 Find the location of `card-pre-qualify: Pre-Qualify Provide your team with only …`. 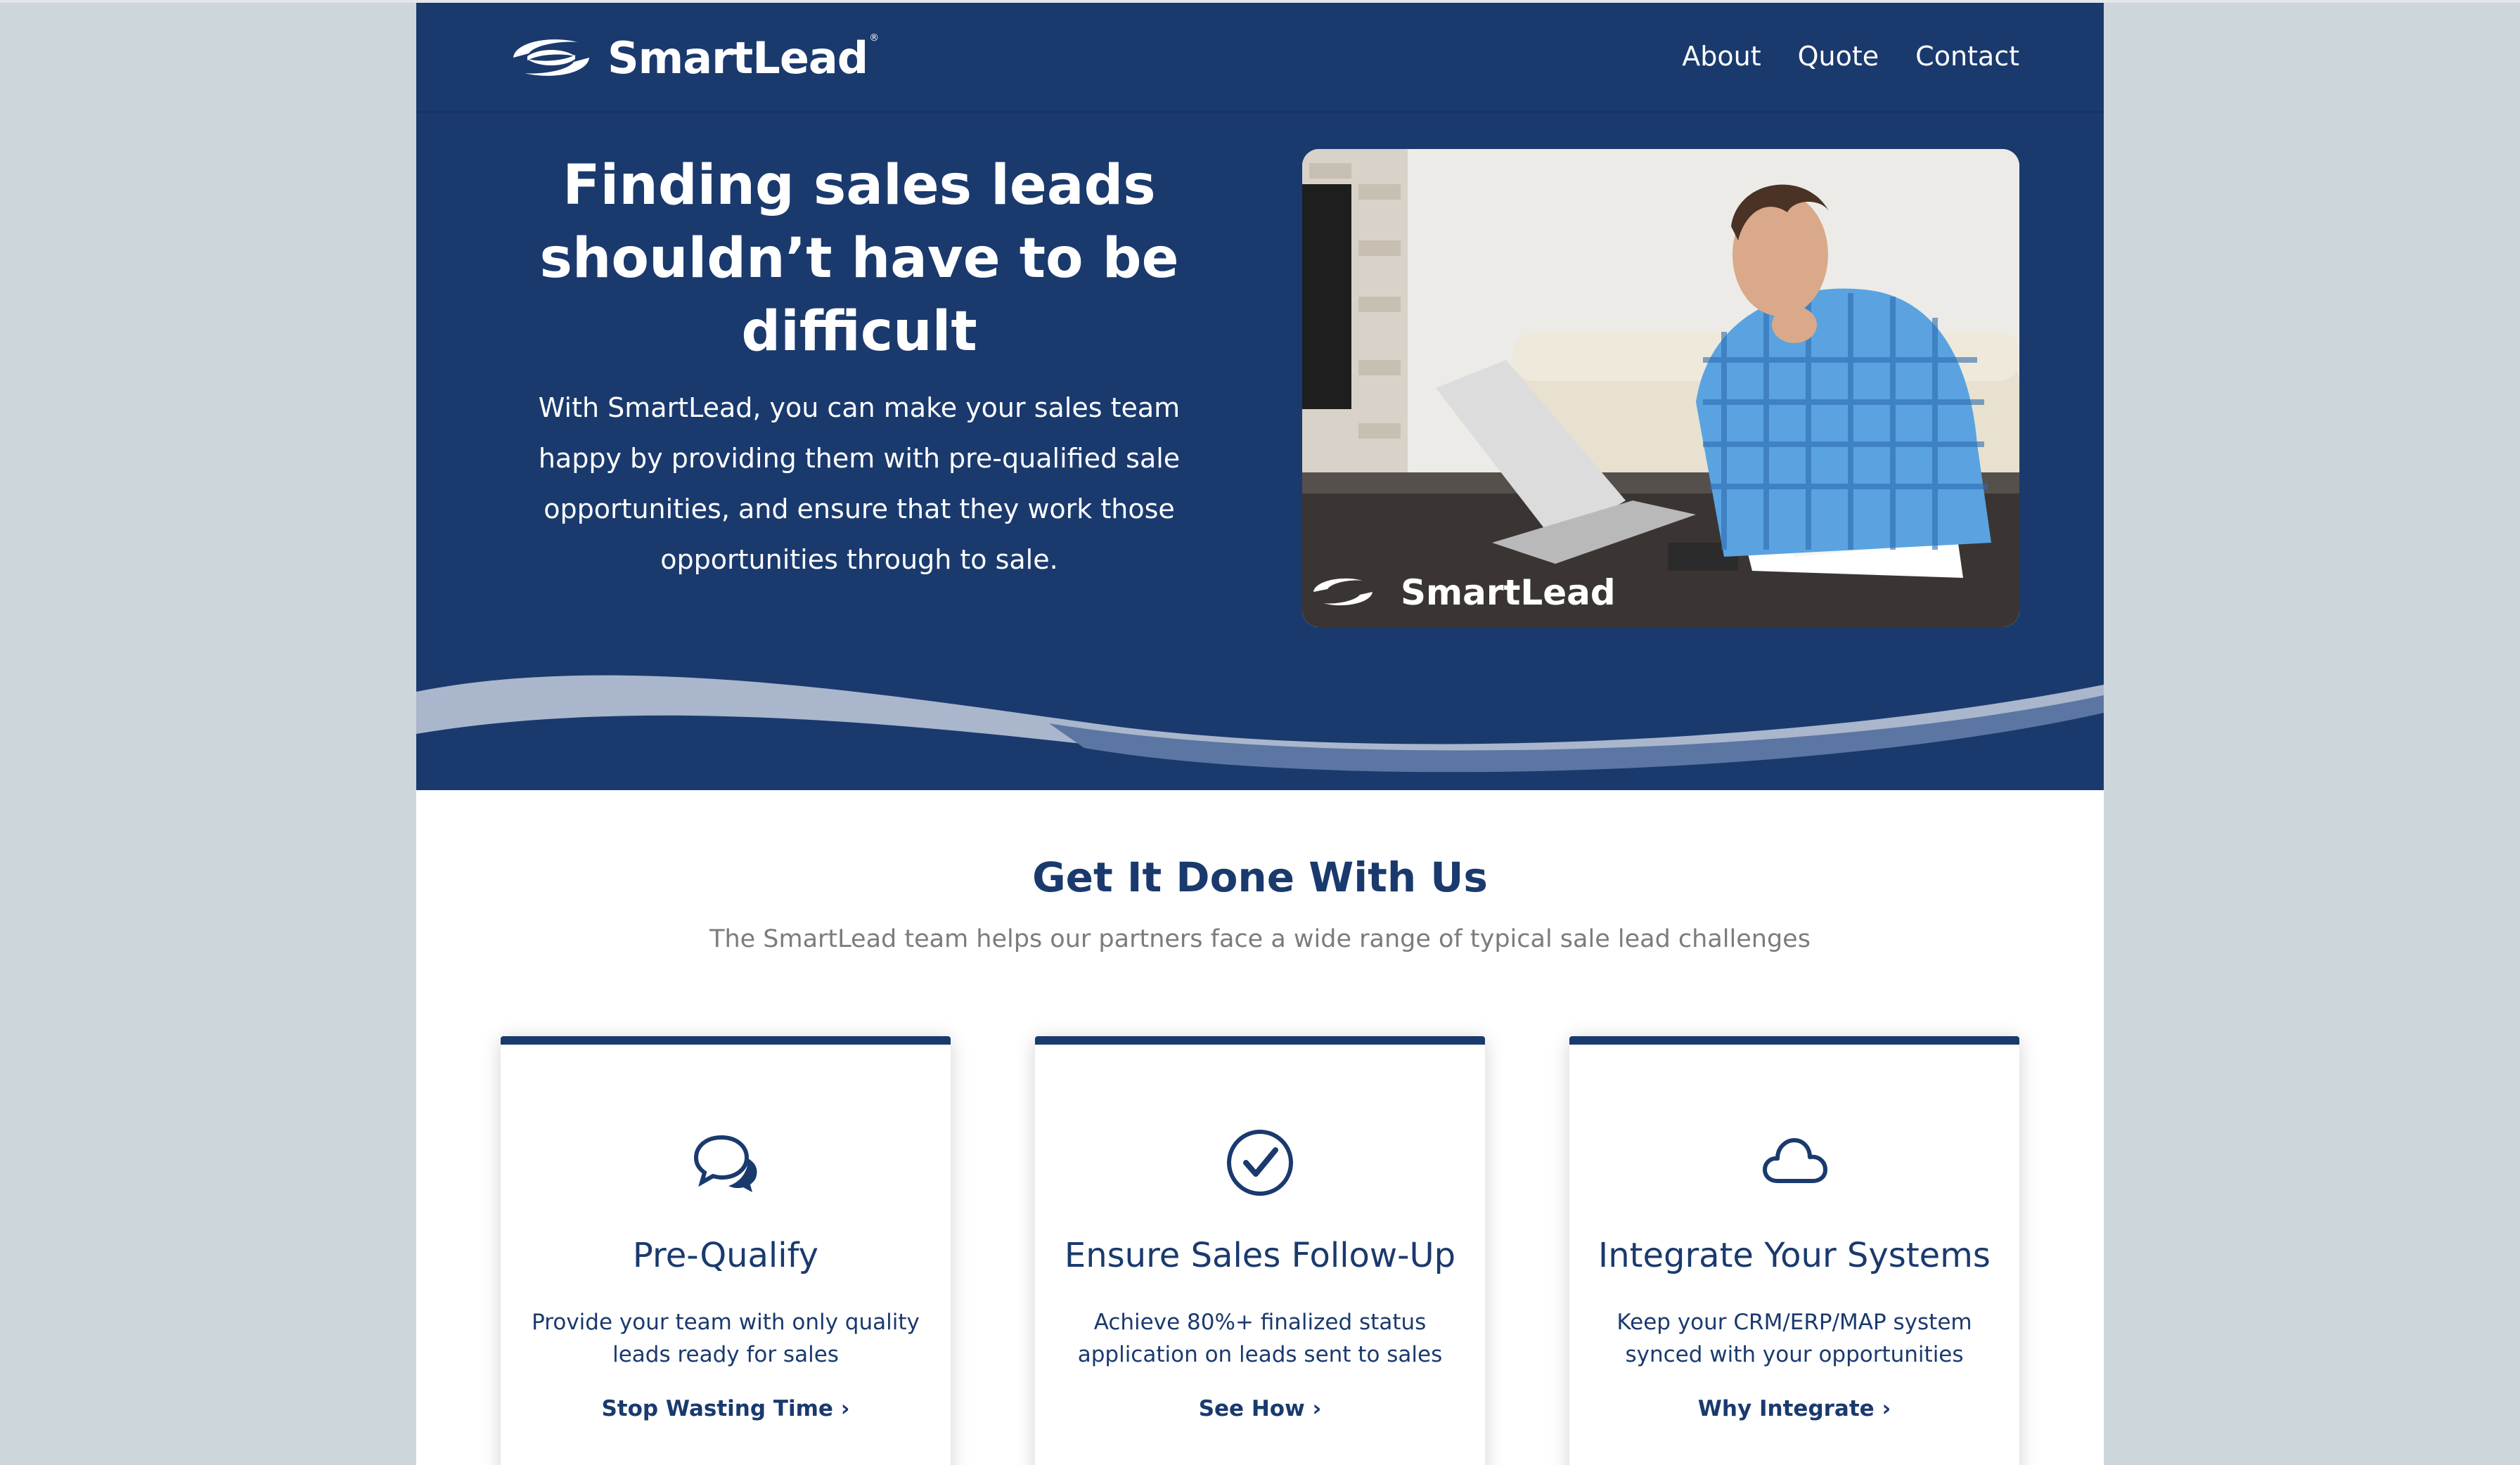

card-pre-qualify: Pre-Qualify Provide your team with only … is located at coordinates (726, 1250).